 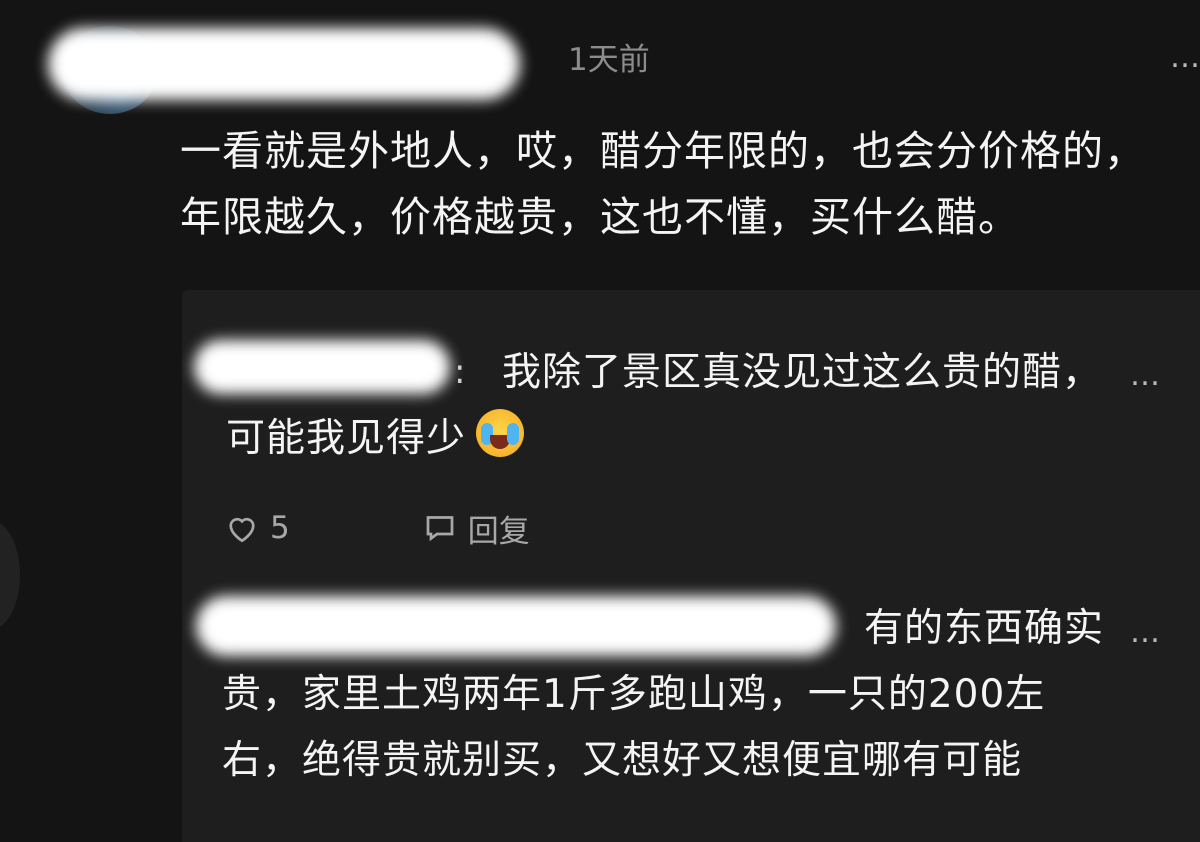 What do you see at coordinates (284, 64) in the screenshot?
I see `redacted-username` at bounding box center [284, 64].